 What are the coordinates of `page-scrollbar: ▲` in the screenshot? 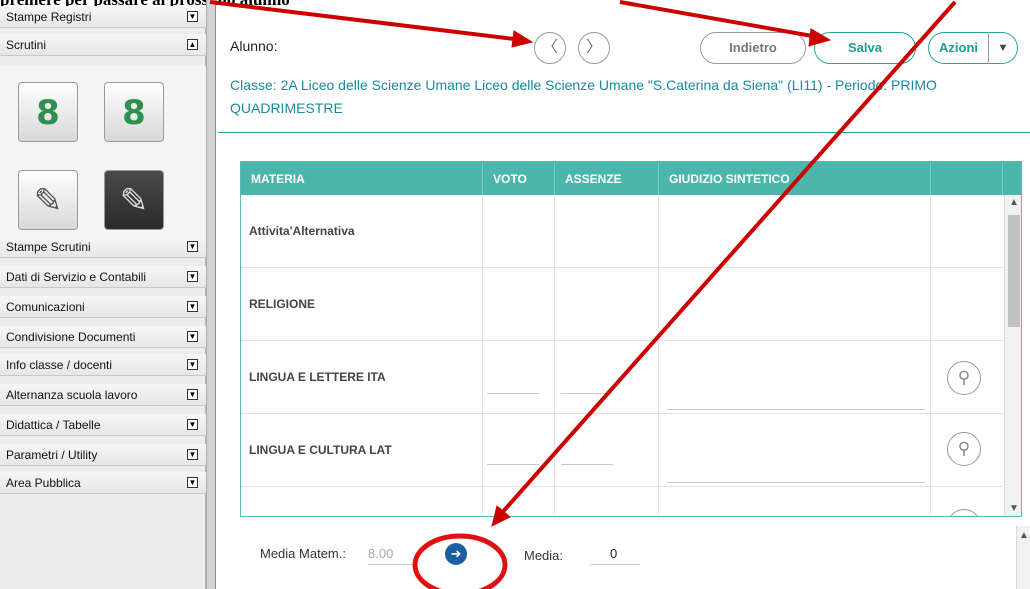 It's located at (1023, 557).